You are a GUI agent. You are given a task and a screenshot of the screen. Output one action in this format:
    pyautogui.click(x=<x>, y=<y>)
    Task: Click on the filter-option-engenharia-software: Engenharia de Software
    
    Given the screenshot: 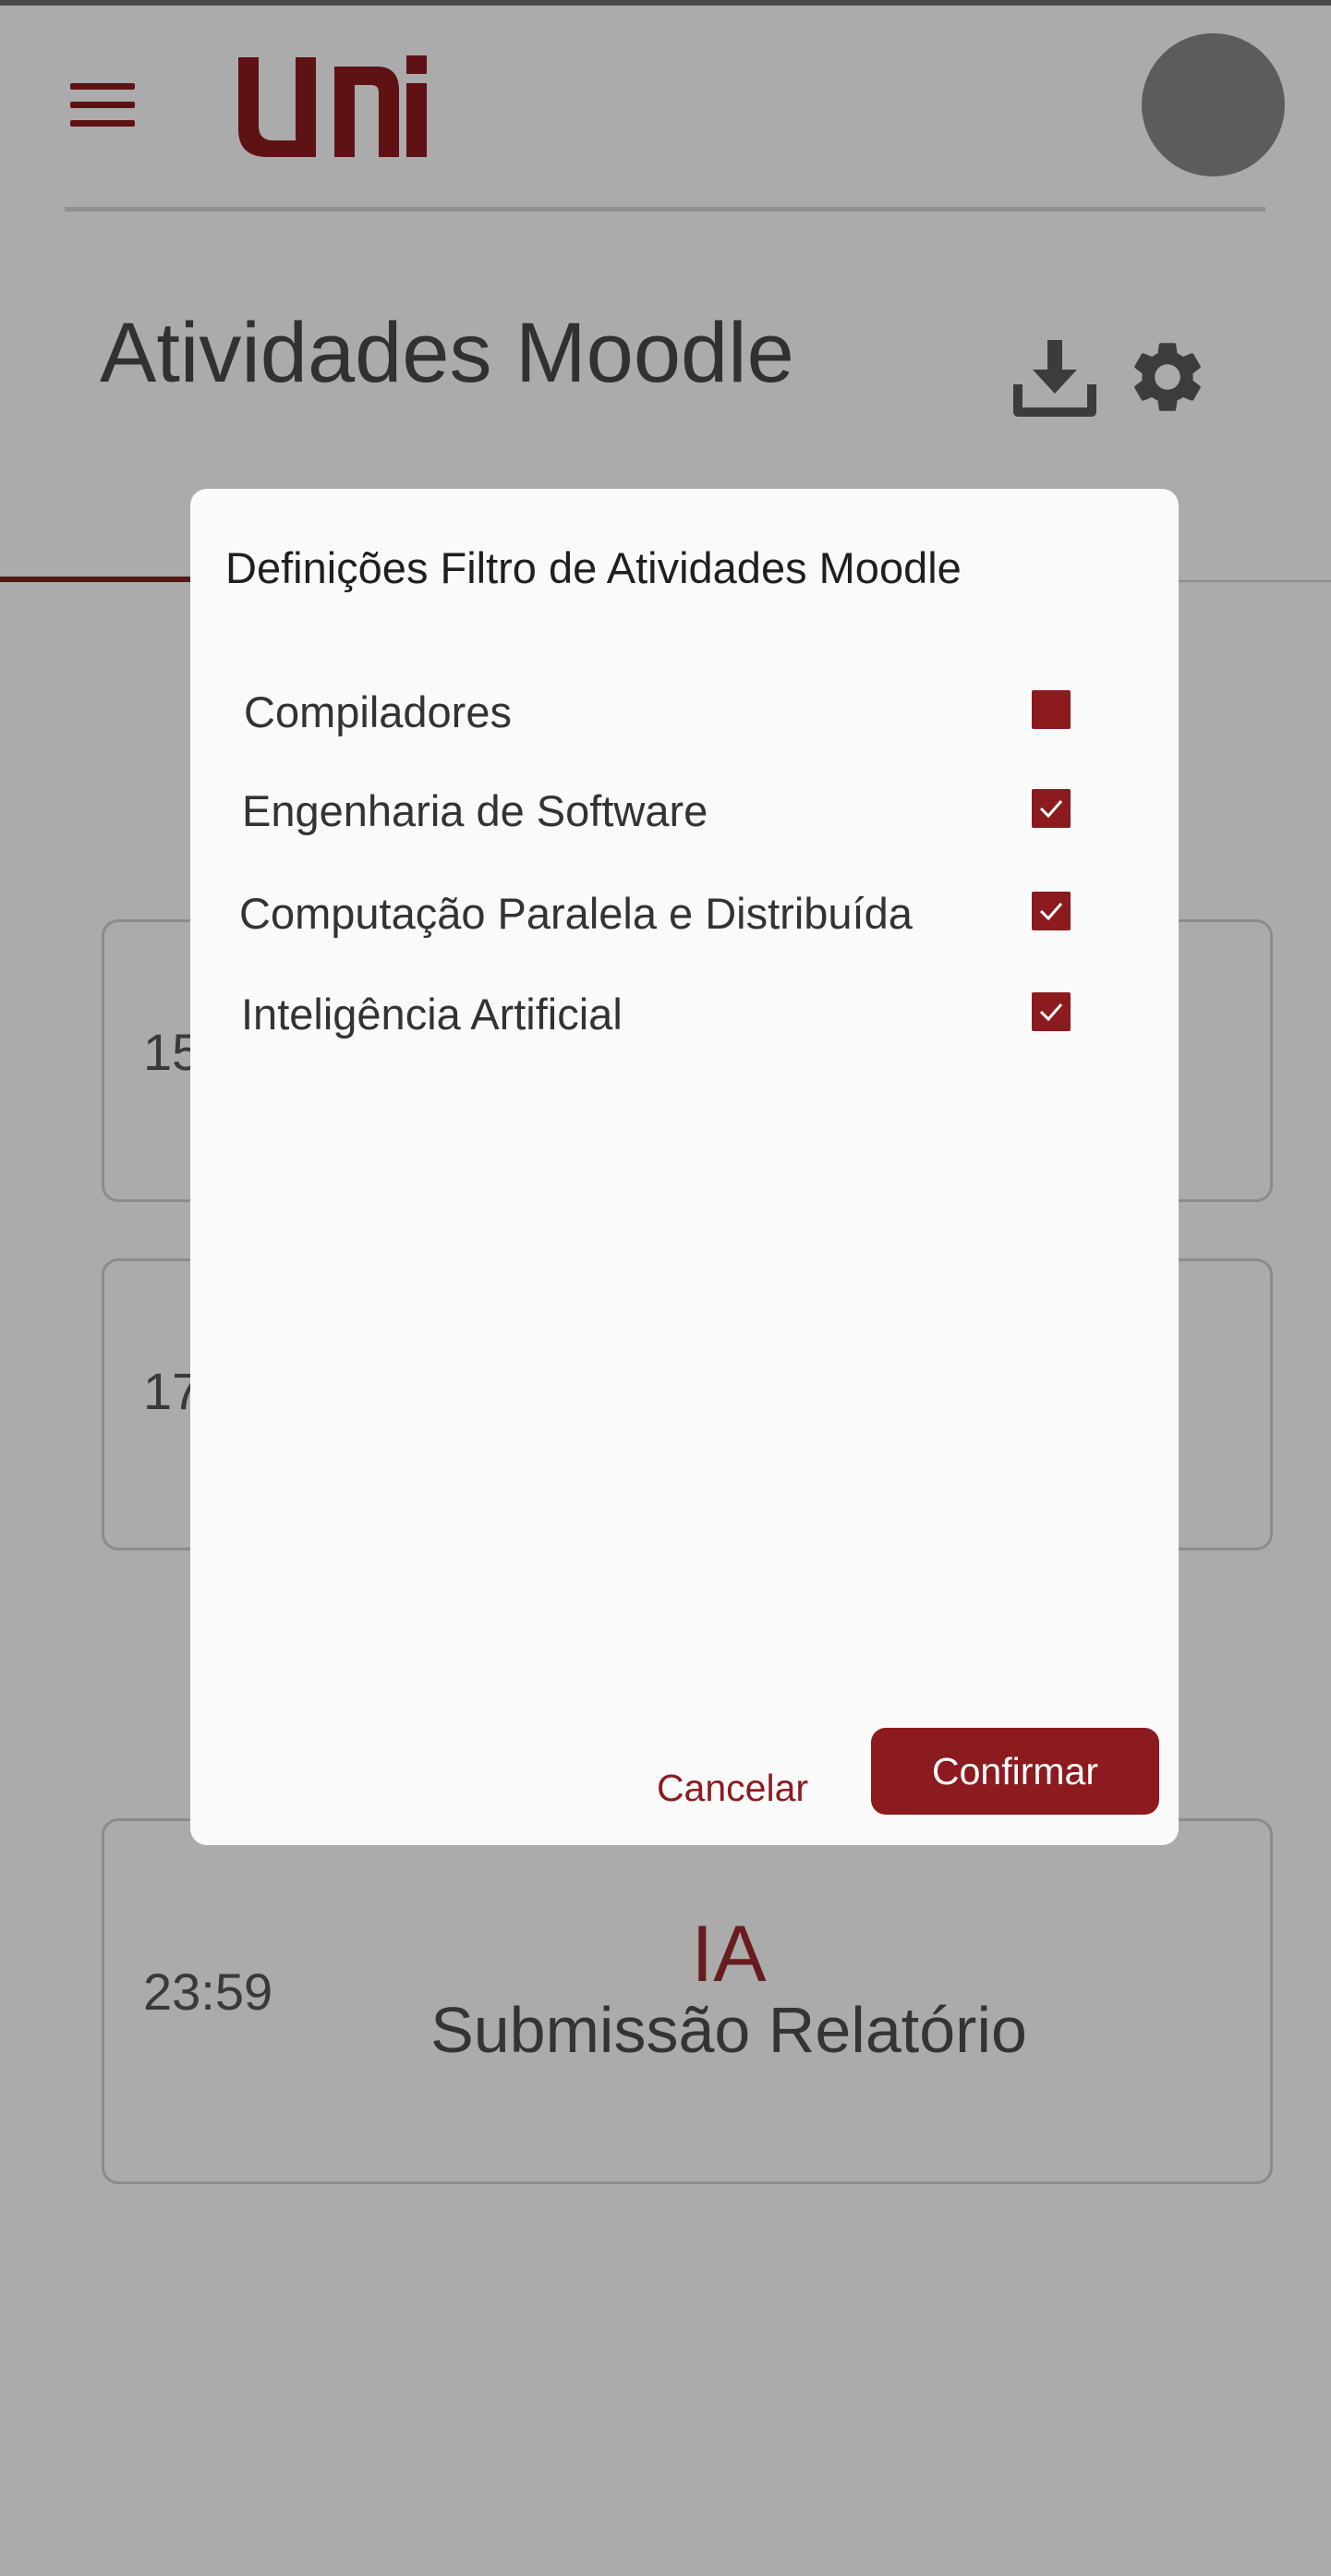 What is the action you would take?
    pyautogui.click(x=684, y=808)
    